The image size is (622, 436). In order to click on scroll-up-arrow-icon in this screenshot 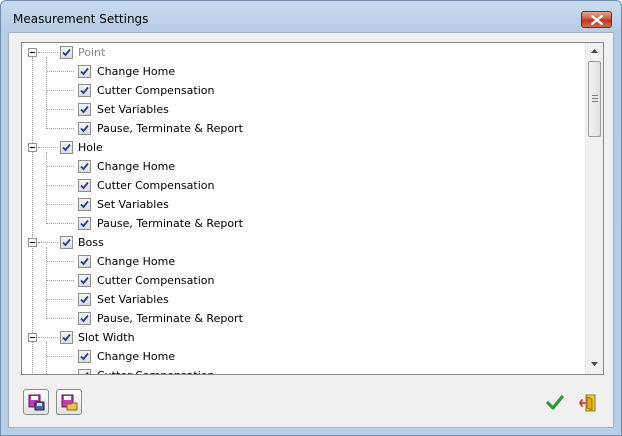, I will do `click(594, 51)`.